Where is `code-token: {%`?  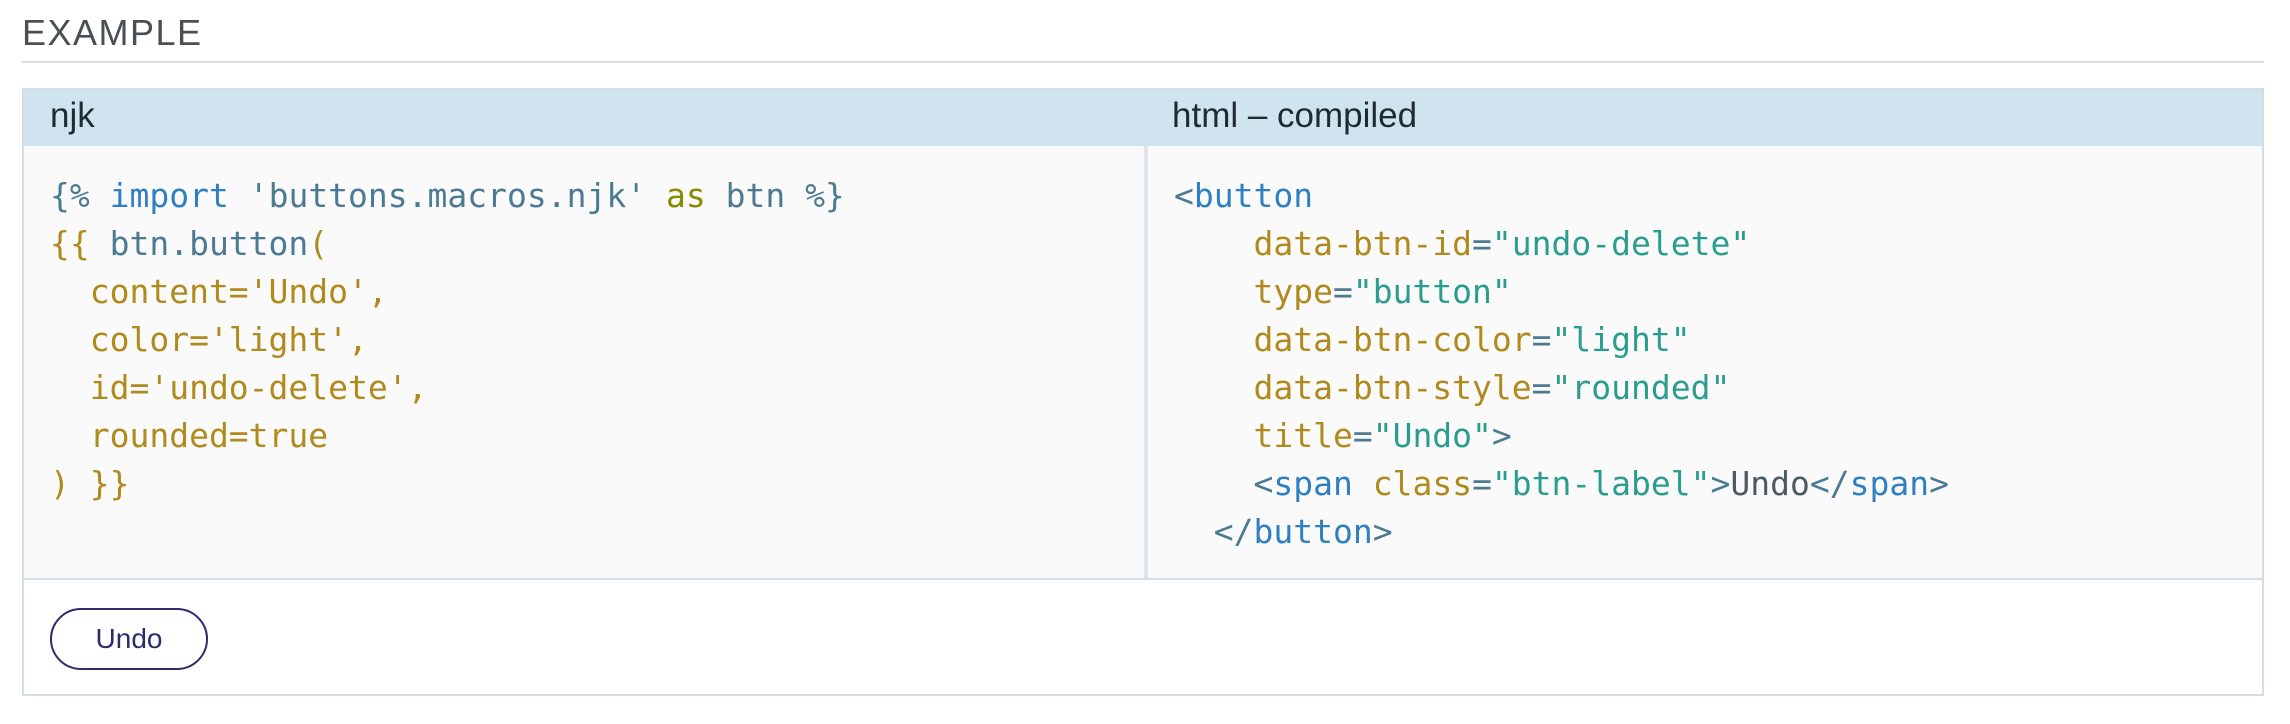 code-token: {% is located at coordinates (70, 195).